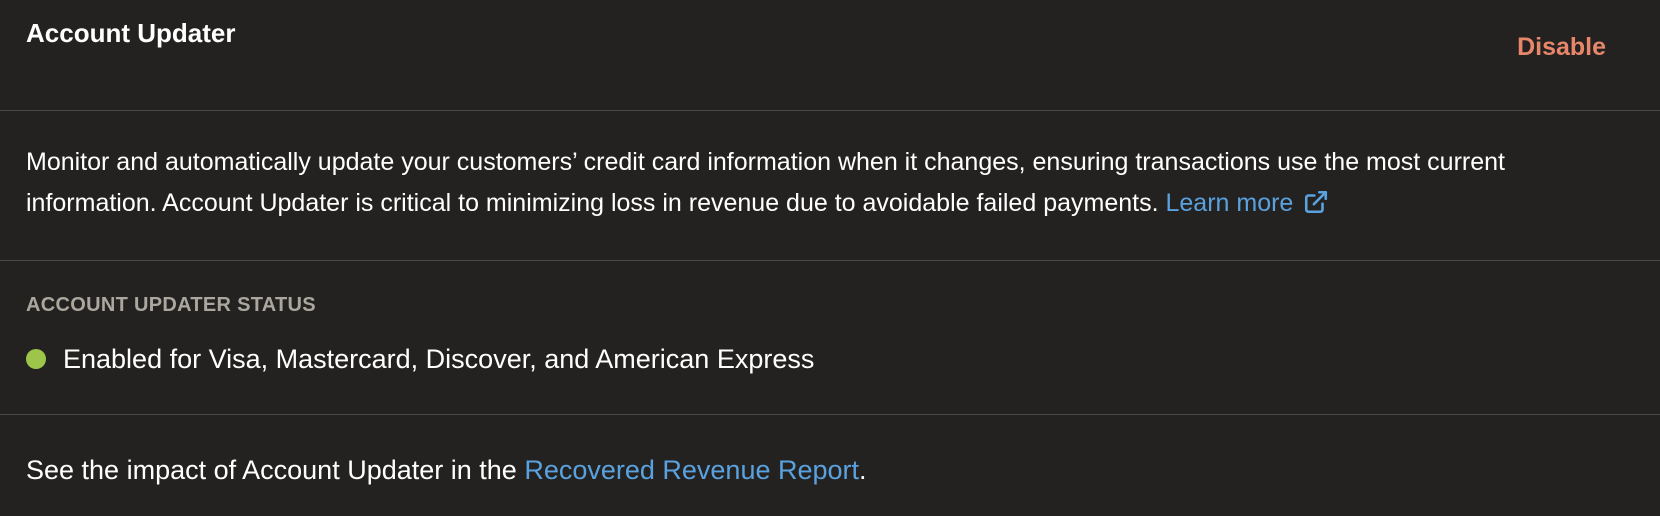 The width and height of the screenshot is (1660, 516). Describe the element at coordinates (131, 33) in the screenshot. I see `page-title: Account Updater` at that location.